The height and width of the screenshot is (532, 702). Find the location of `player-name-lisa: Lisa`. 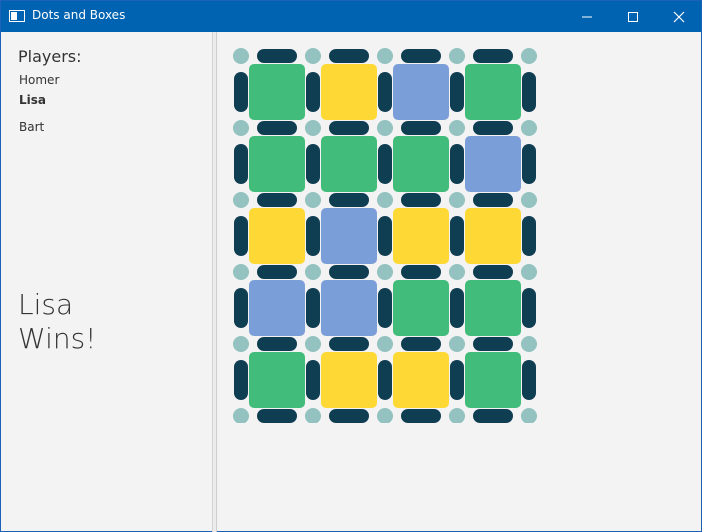

player-name-lisa: Lisa is located at coordinates (32, 100).